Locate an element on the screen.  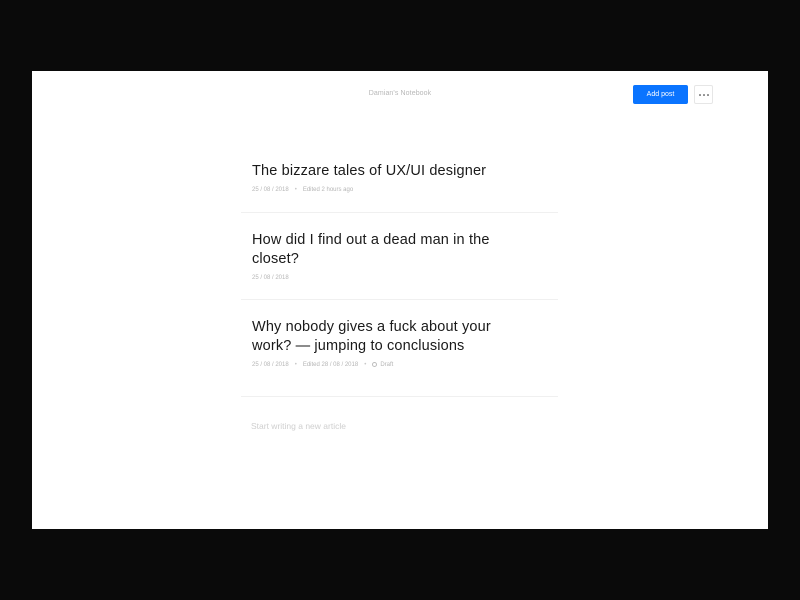
post-status: Draft is located at coordinates (387, 365).